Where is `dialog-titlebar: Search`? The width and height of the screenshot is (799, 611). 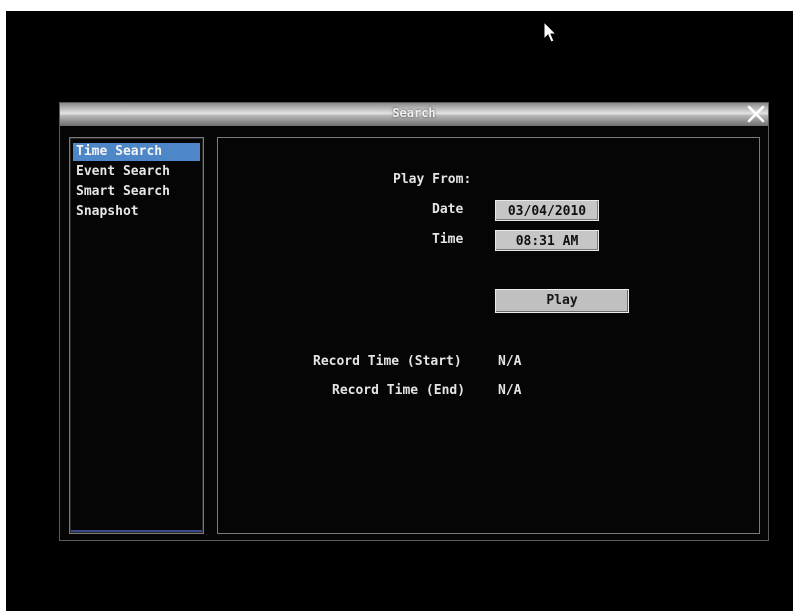 dialog-titlebar: Search is located at coordinates (414, 114).